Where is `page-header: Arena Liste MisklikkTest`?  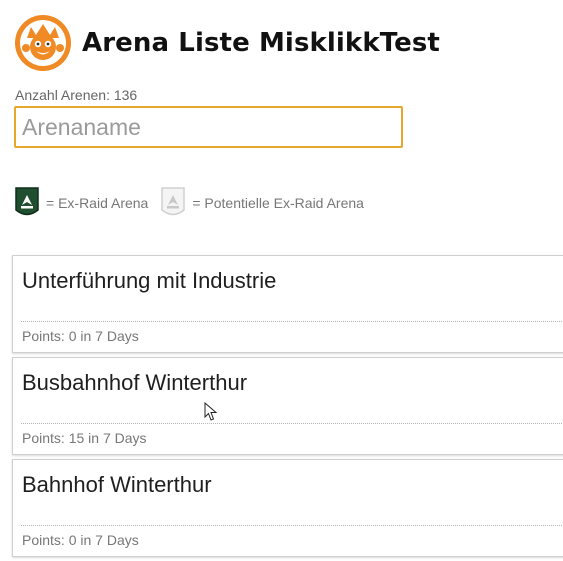 page-header: Arena Liste MisklikkTest is located at coordinates (227, 43).